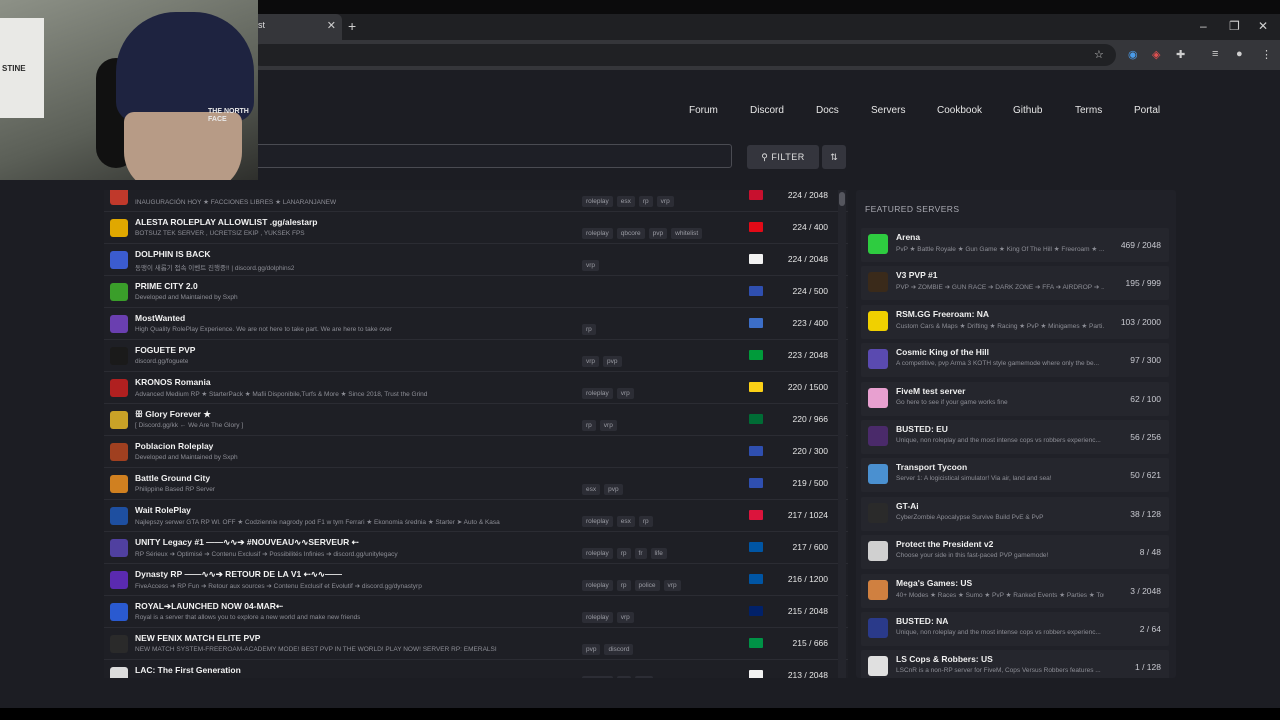 The image size is (1280, 720). Describe the element at coordinates (640, 714) in the screenshot. I see `taskbar-strip` at that location.